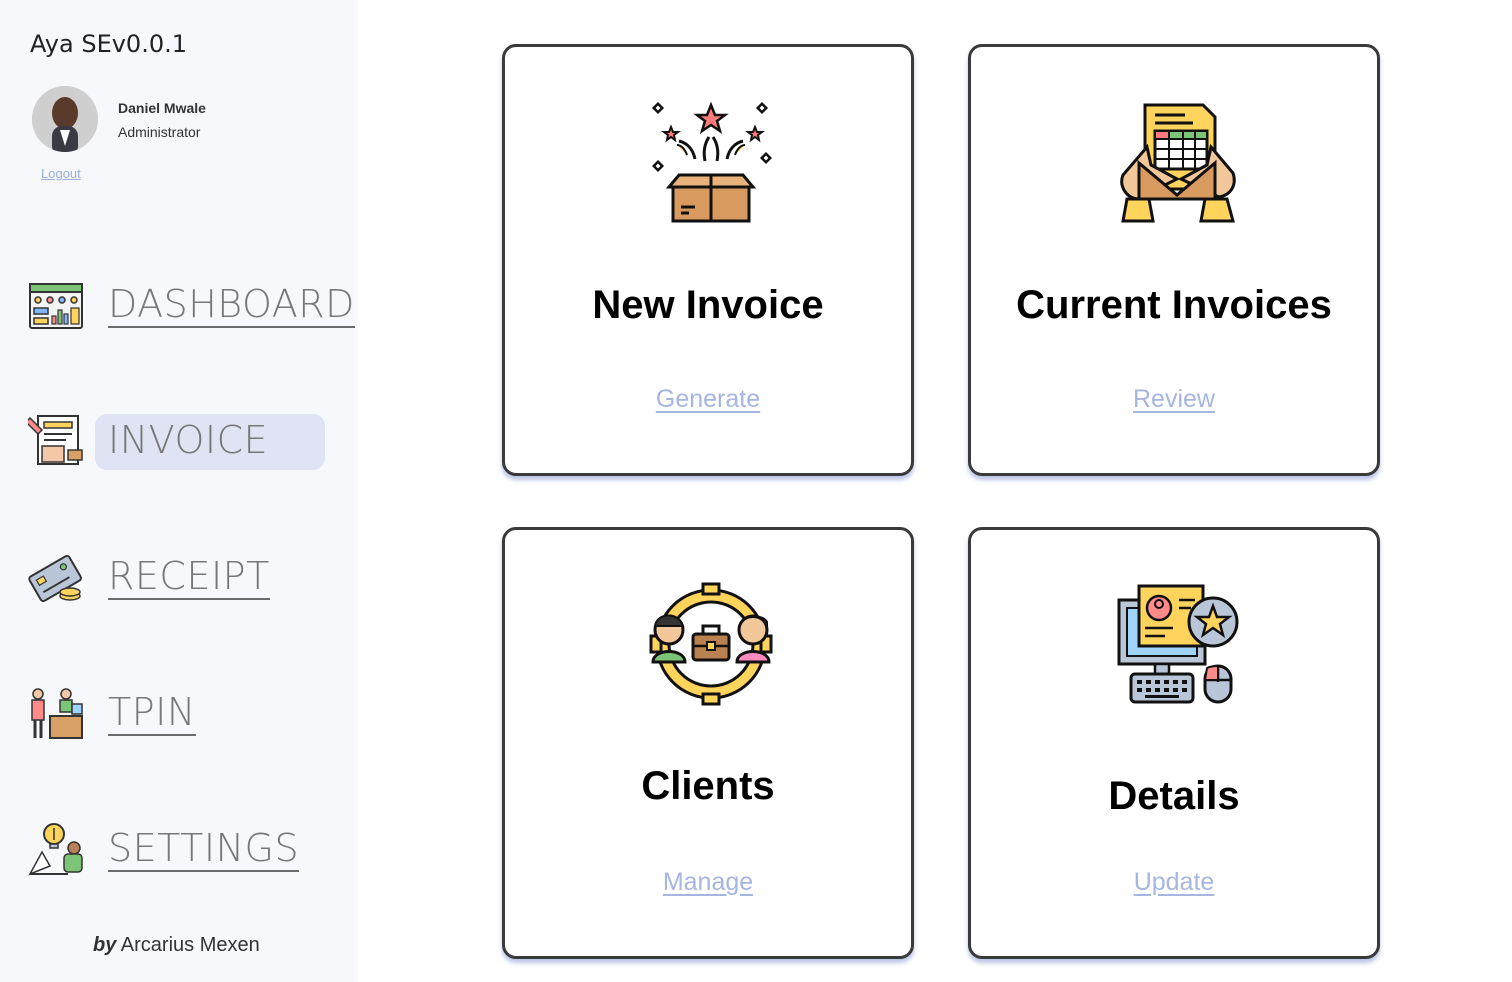  What do you see at coordinates (152, 713) in the screenshot?
I see `nav-label-tpin: TPIN` at bounding box center [152, 713].